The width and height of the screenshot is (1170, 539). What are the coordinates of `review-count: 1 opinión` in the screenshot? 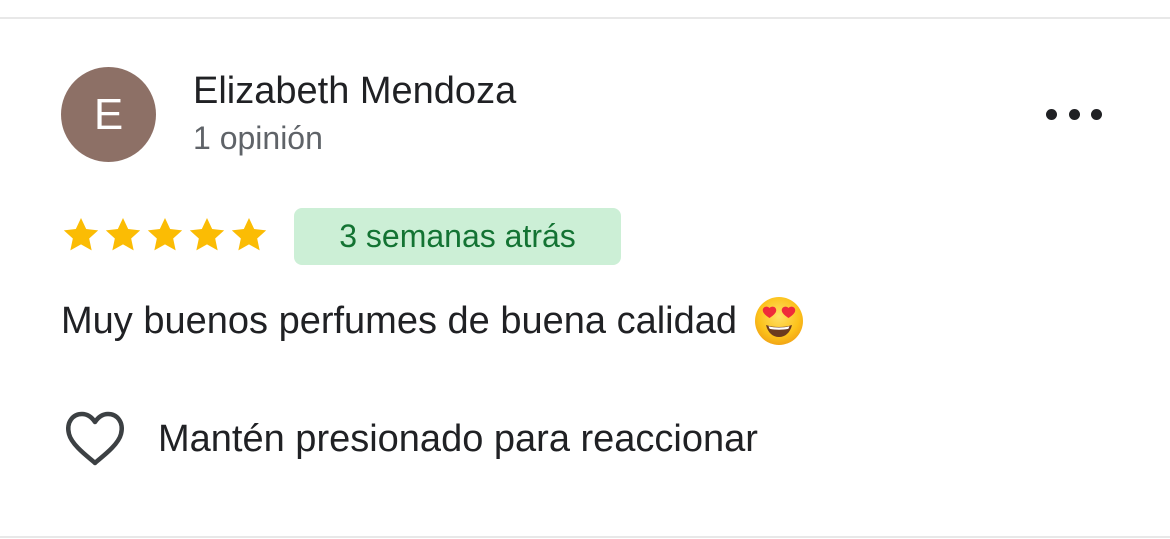 It's located at (258, 138).